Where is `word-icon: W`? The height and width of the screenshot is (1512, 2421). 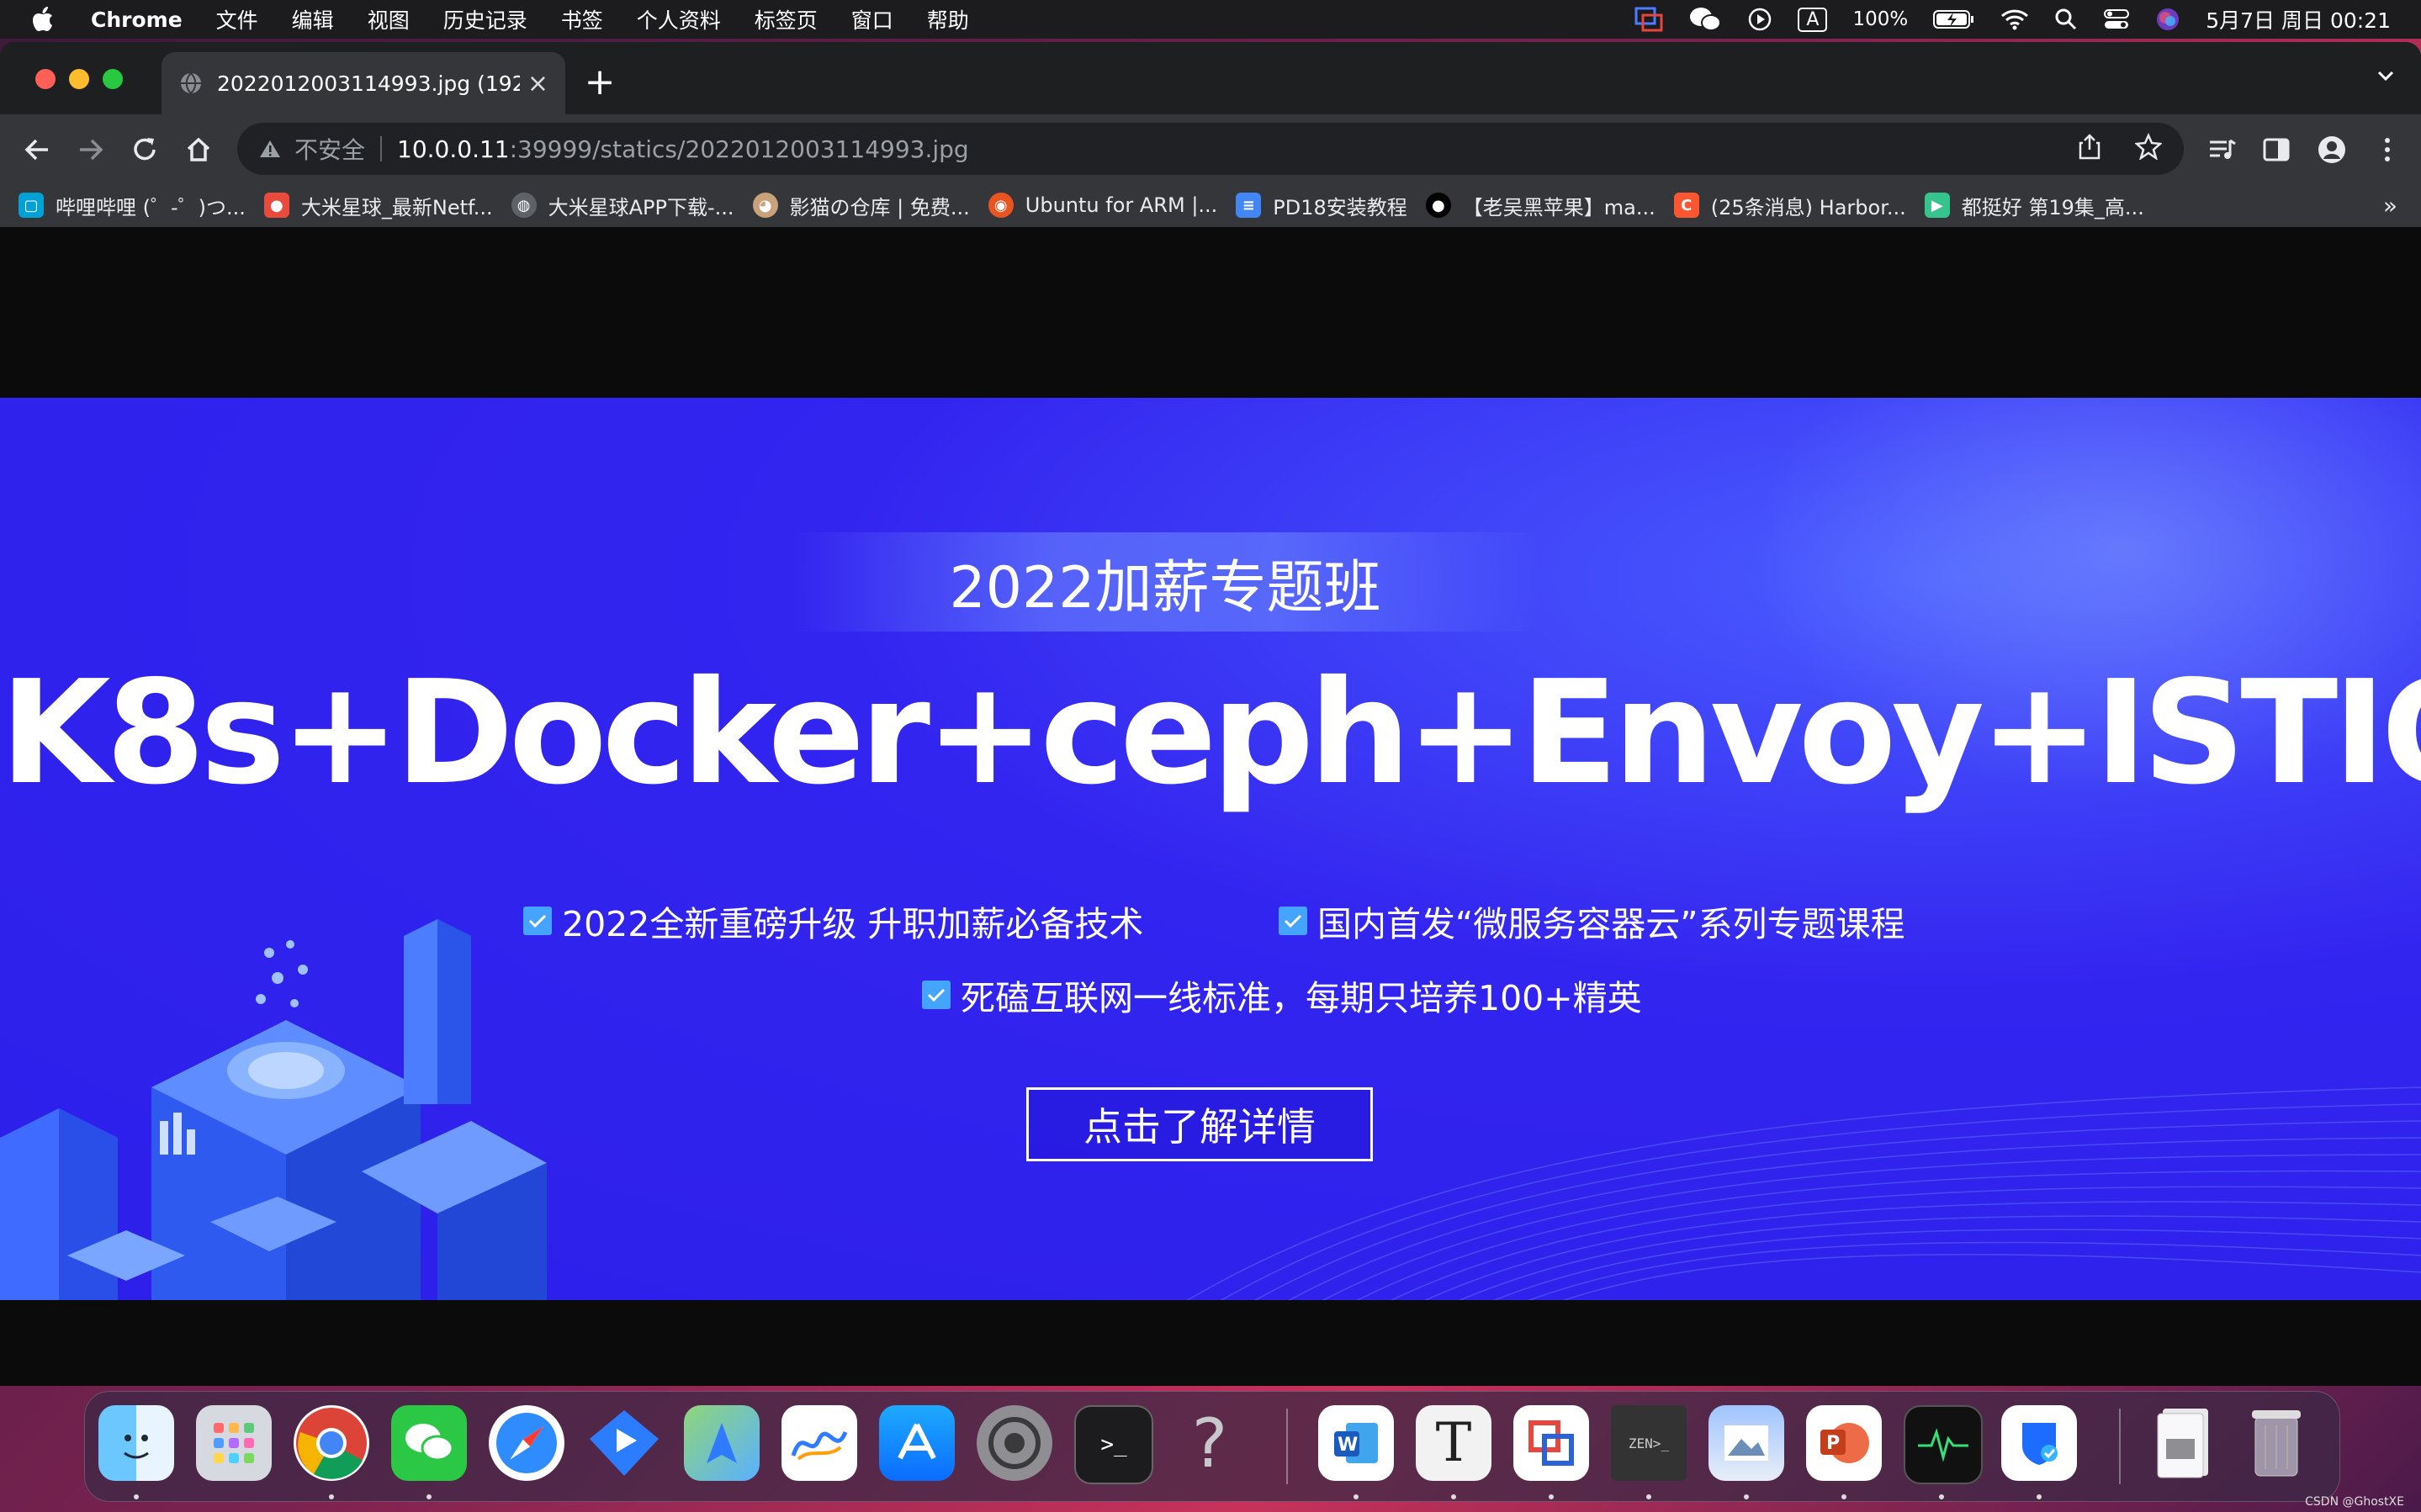
word-icon: W is located at coordinates (1356, 1443).